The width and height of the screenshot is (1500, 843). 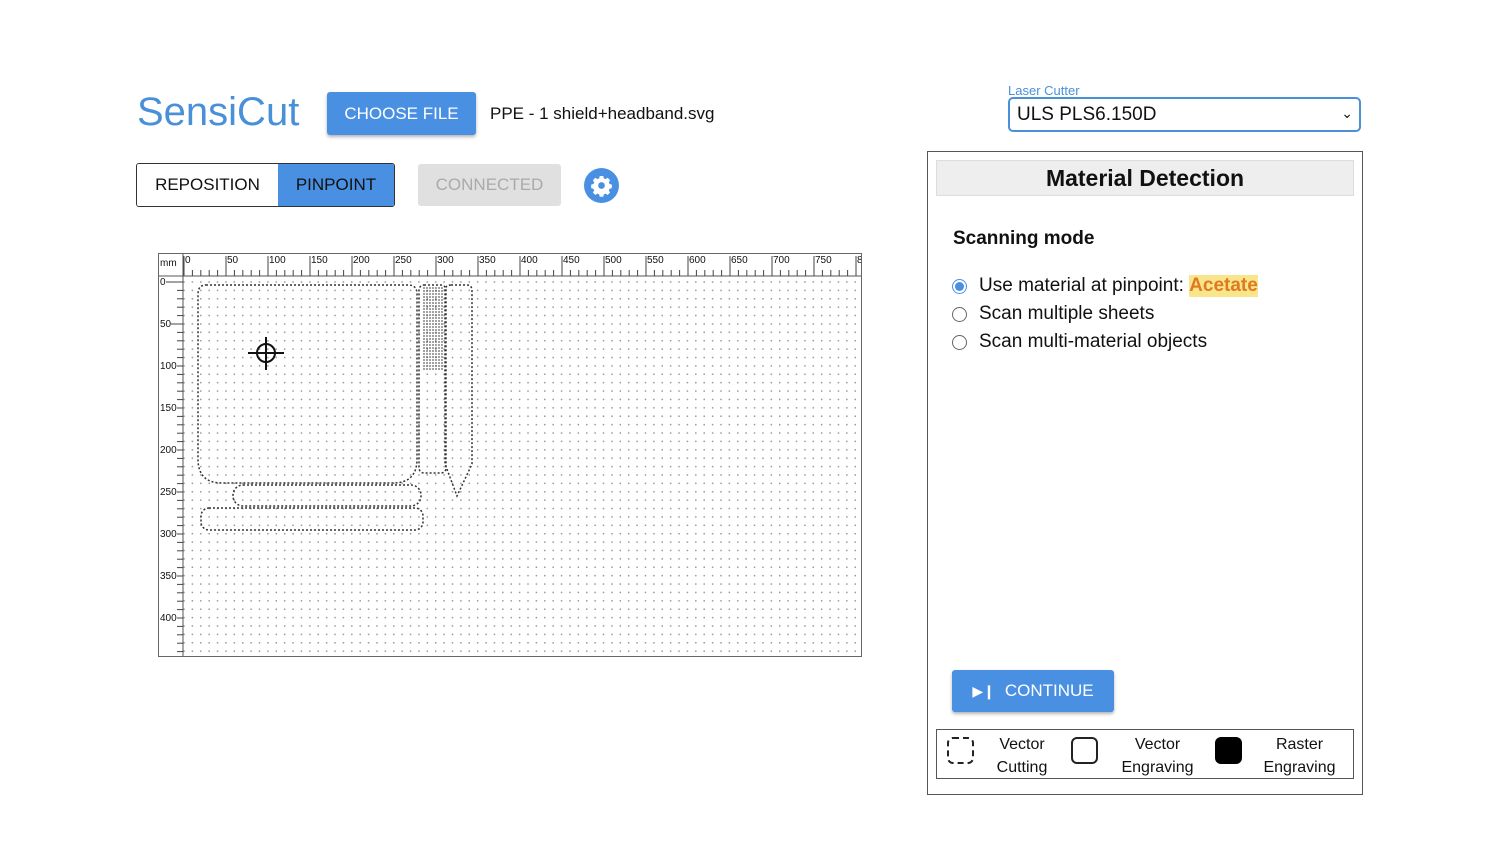 I want to click on pinpoint-button: PINPOINT, so click(x=336, y=185).